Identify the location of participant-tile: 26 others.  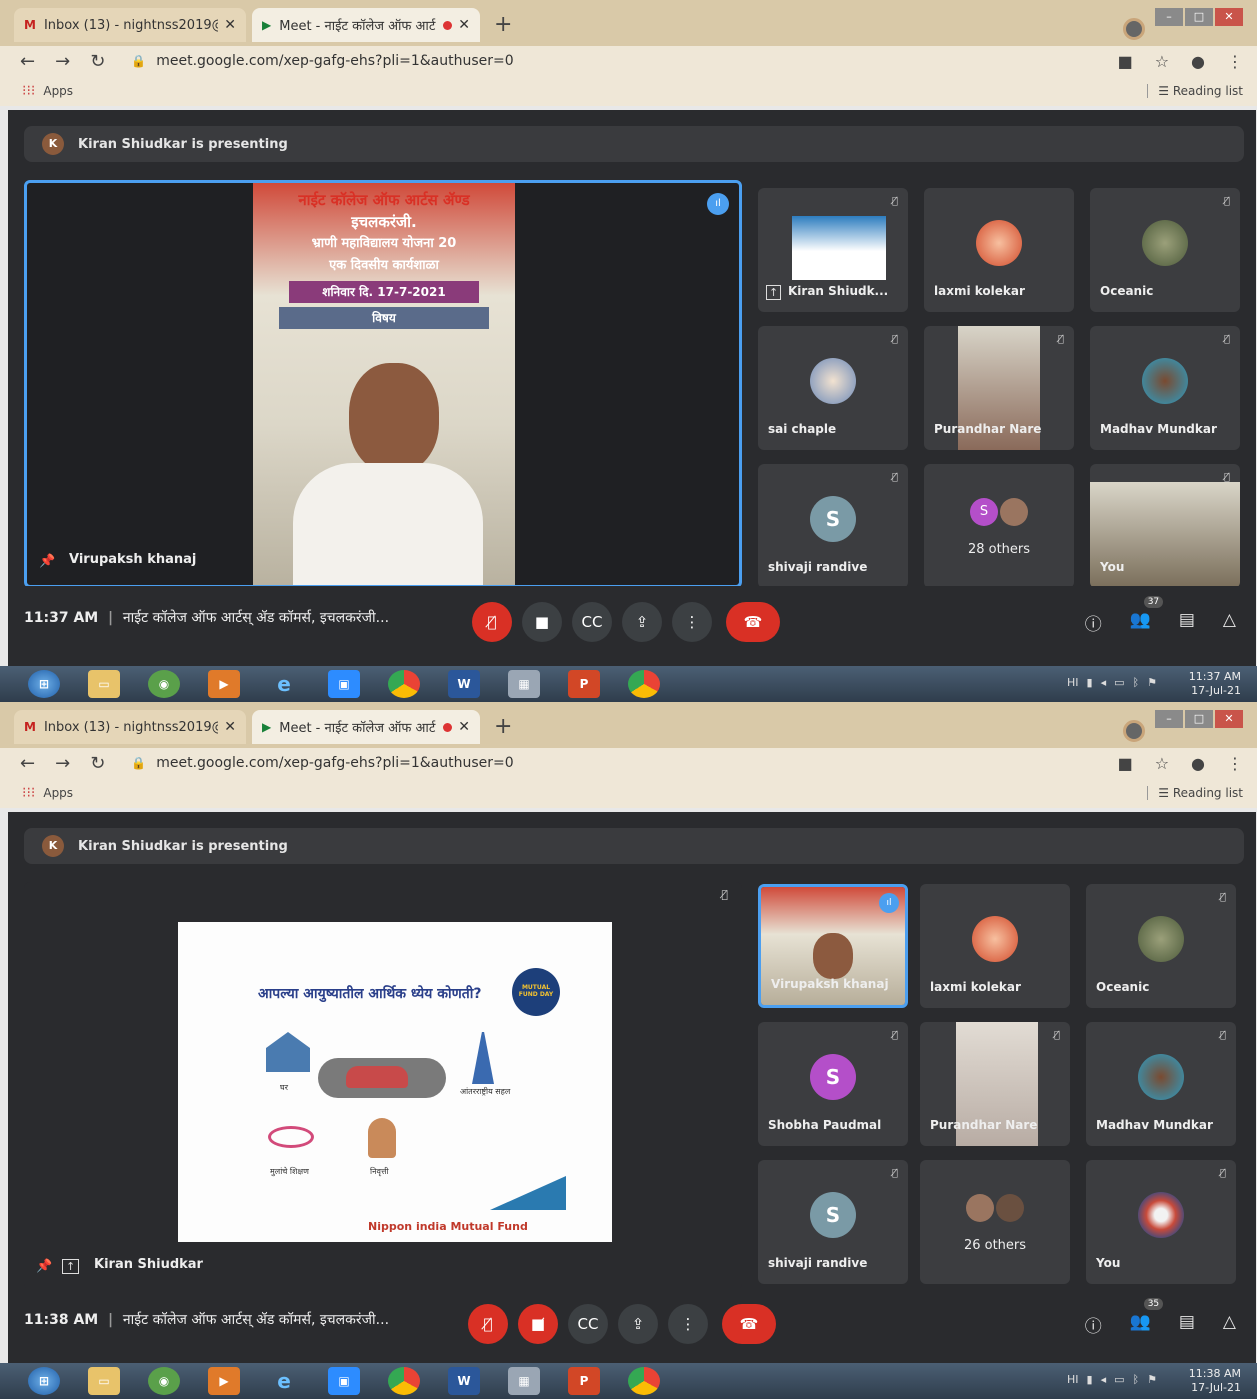
(995, 1222).